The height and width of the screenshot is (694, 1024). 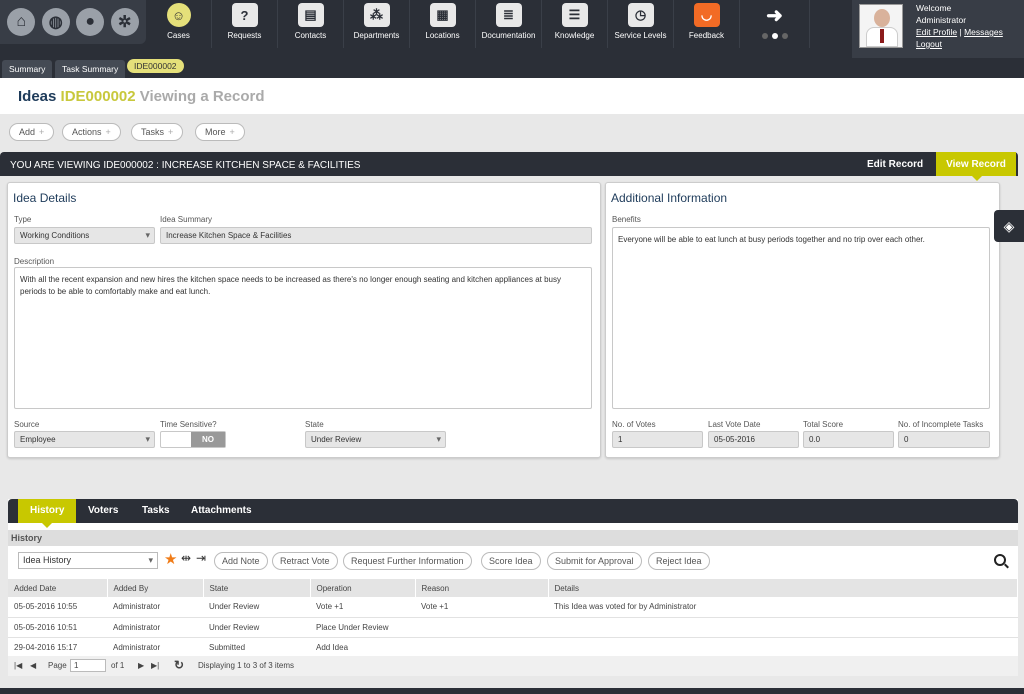 What do you see at coordinates (407, 561) in the screenshot?
I see `request-info-button: Request Further Information` at bounding box center [407, 561].